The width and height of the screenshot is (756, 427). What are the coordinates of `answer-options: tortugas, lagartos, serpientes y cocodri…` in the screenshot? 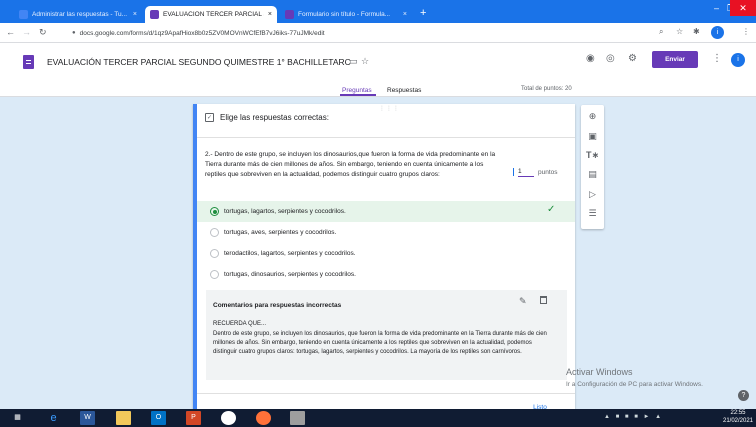 It's located at (386, 243).